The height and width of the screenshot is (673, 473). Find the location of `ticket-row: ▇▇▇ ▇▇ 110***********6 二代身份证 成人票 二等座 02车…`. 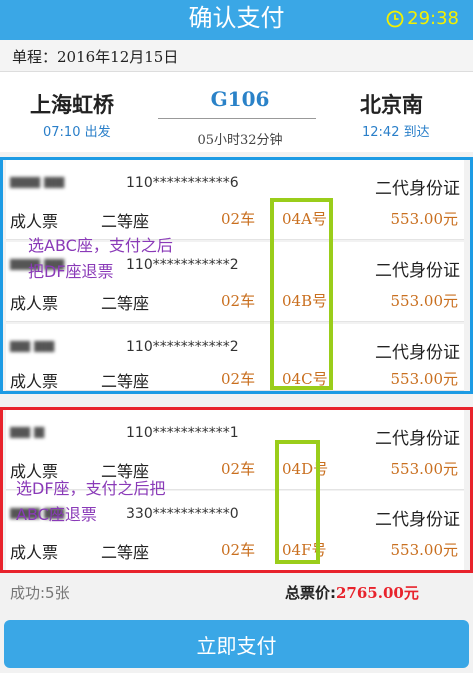

ticket-row: ▇▇▇ ▇▇ 110***********6 二代身份证 成人票 二等座 02车… is located at coordinates (235, 200).